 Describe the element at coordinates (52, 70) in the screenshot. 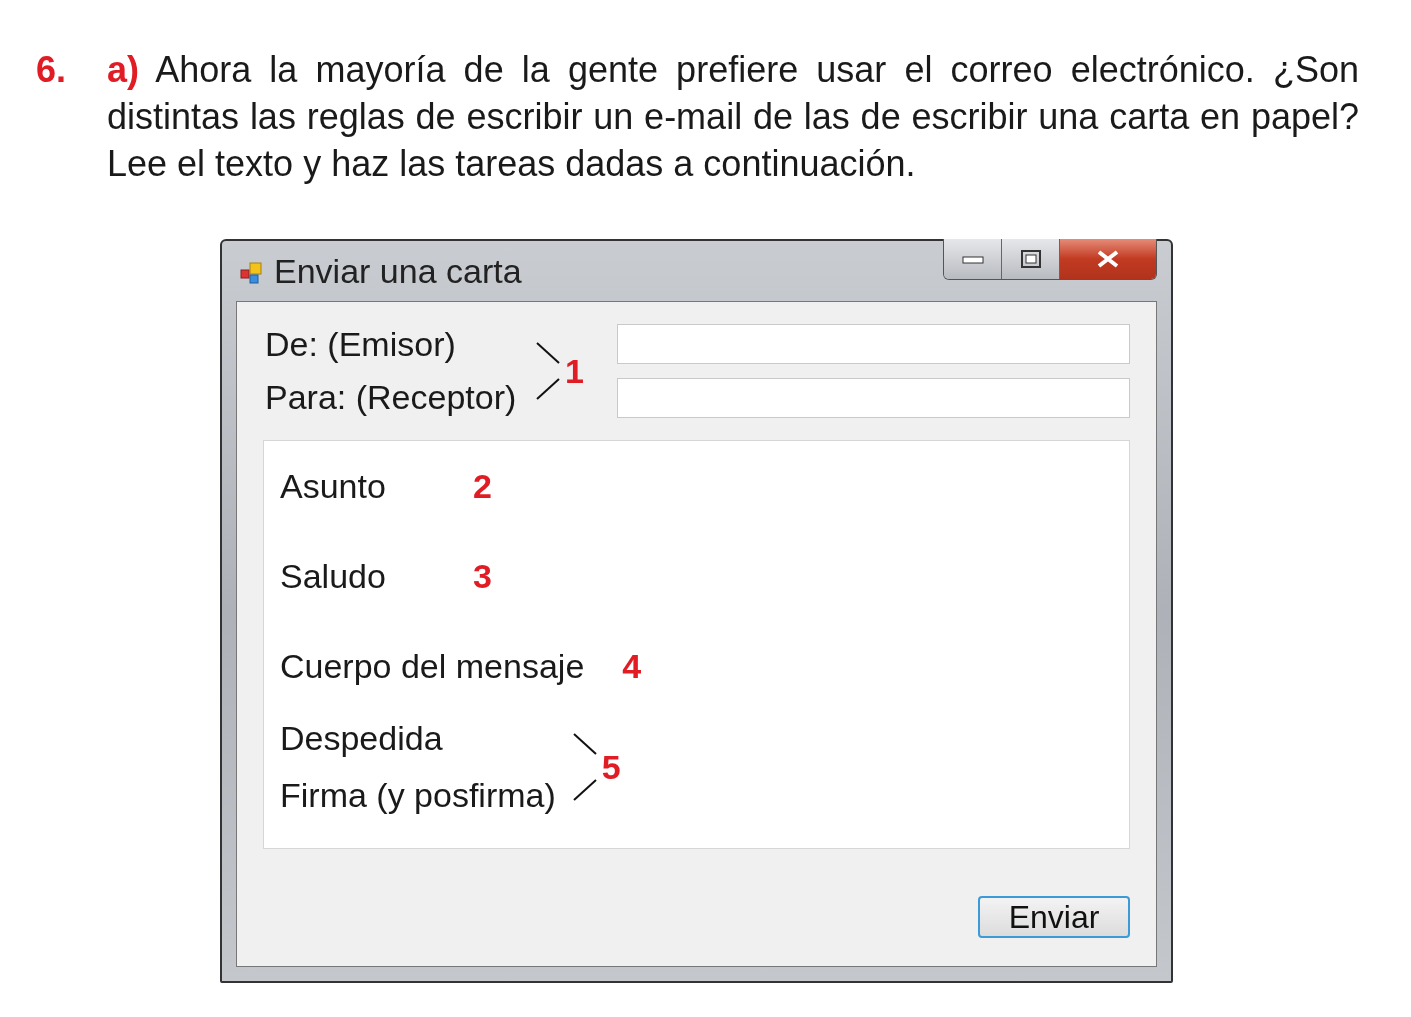

I see `exercise-number: 6.` at that location.